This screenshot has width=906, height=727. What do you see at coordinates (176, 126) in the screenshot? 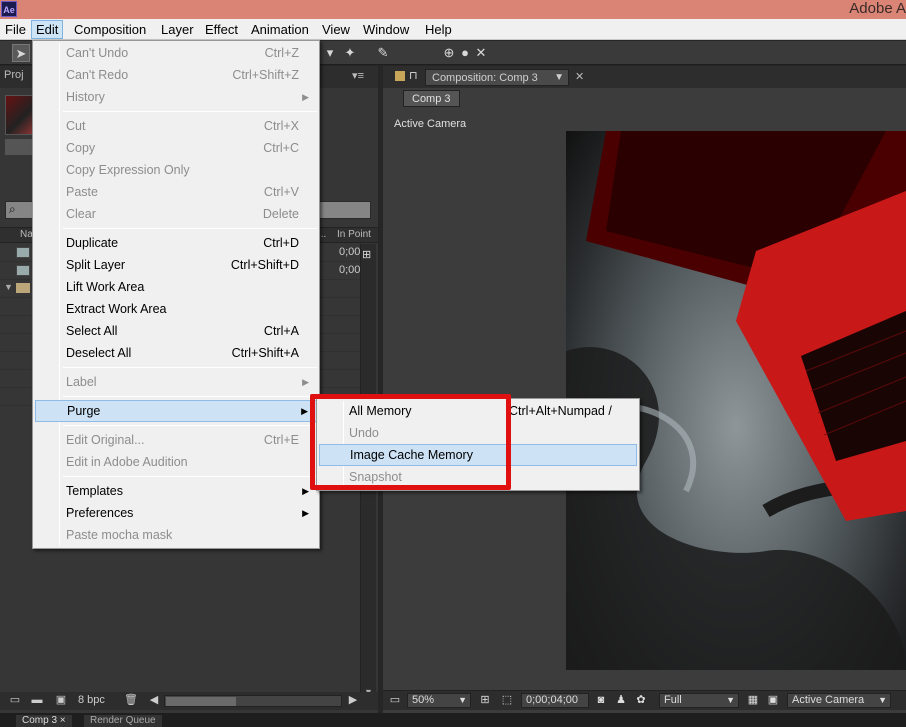
I see `menu-item-cut: Cut Ctrl+X` at bounding box center [176, 126].